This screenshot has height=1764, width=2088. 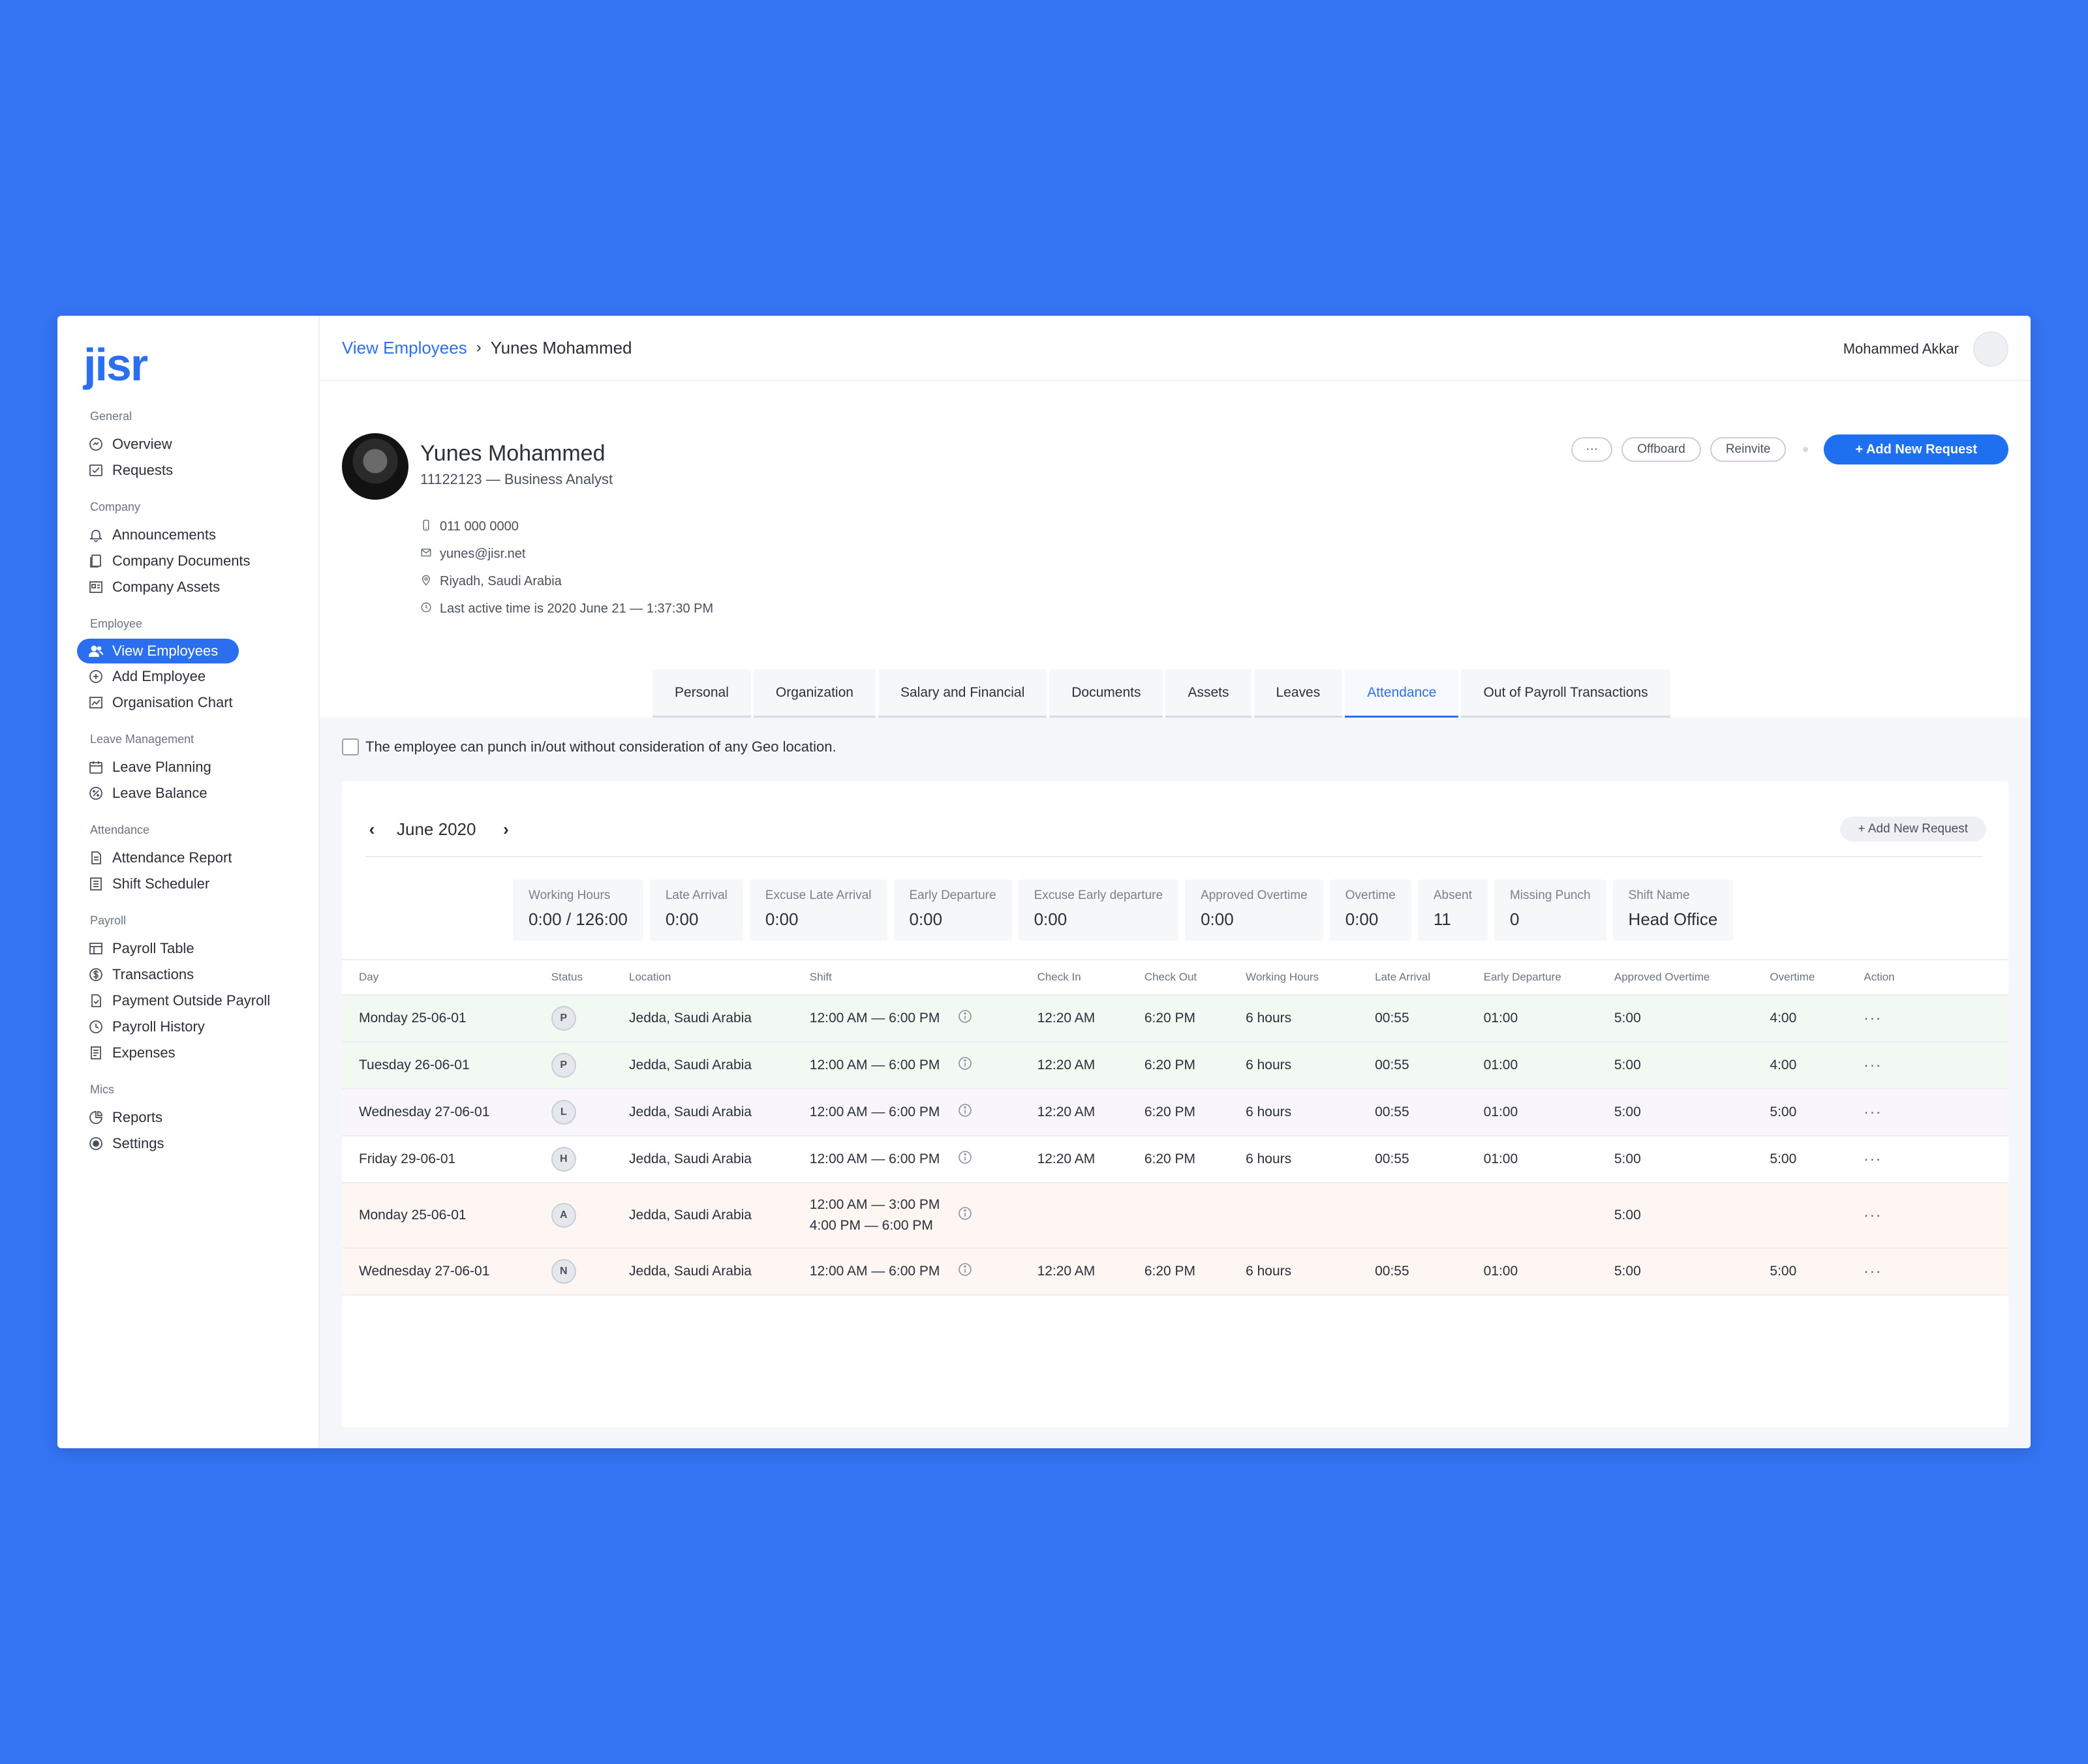 What do you see at coordinates (350, 746) in the screenshot?
I see `geo-location-checkbox` at bounding box center [350, 746].